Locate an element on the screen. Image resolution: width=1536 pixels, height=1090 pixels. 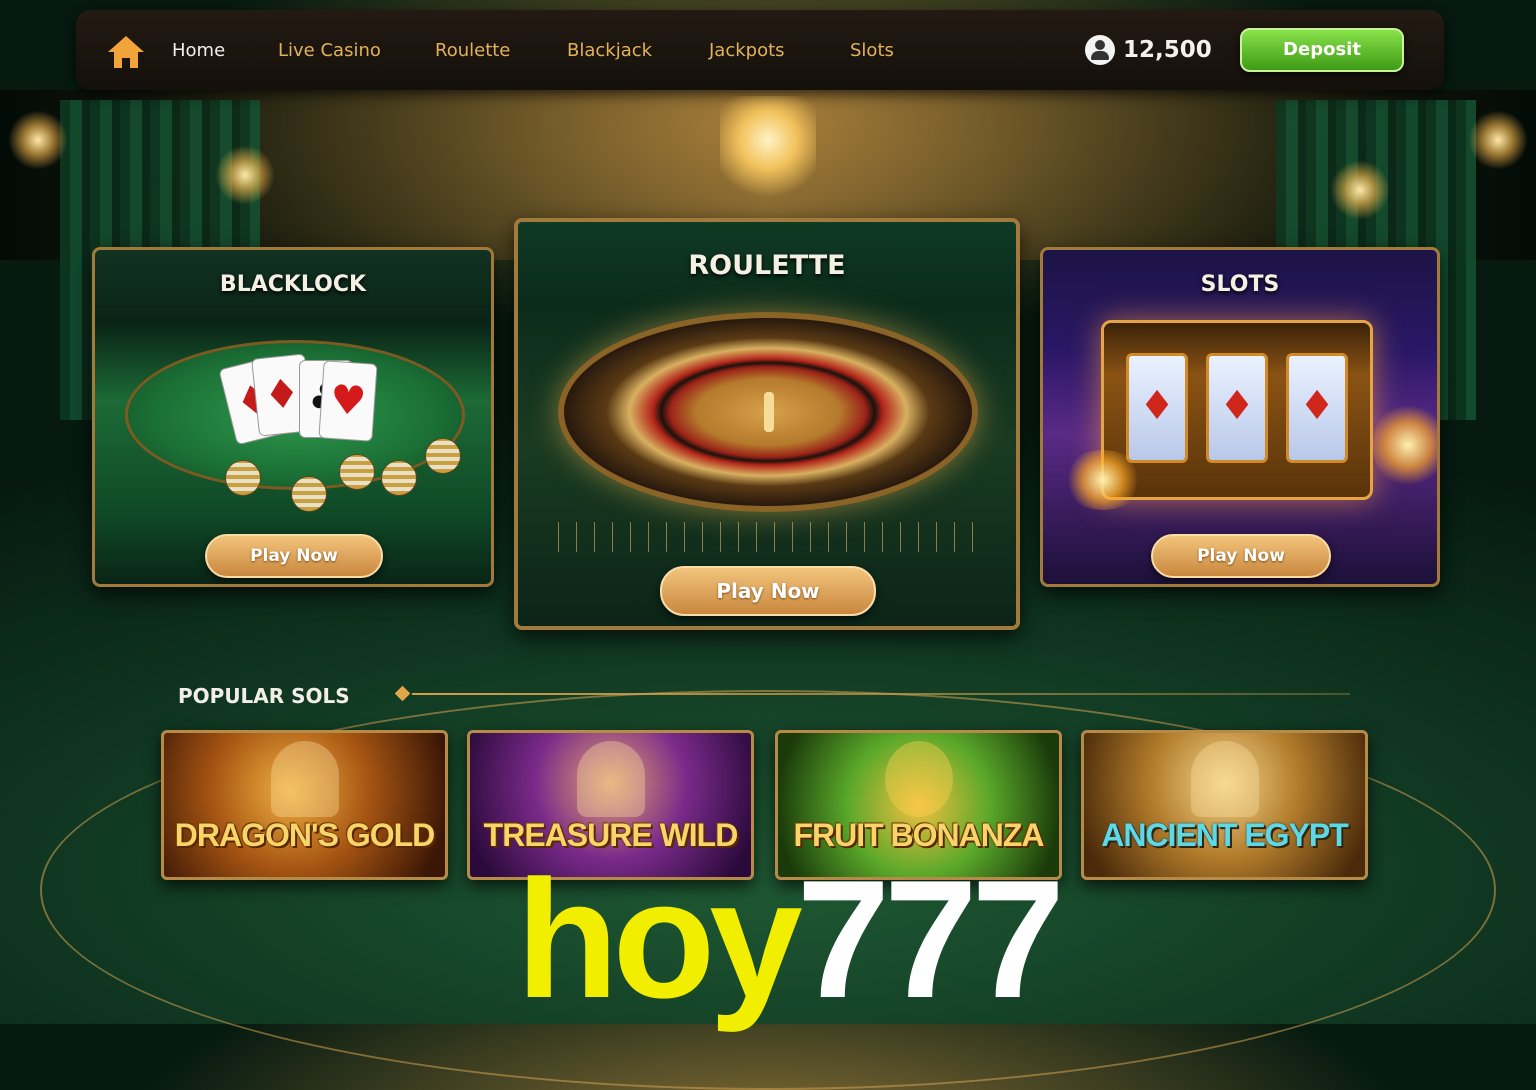
section-divider is located at coordinates (881, 694).